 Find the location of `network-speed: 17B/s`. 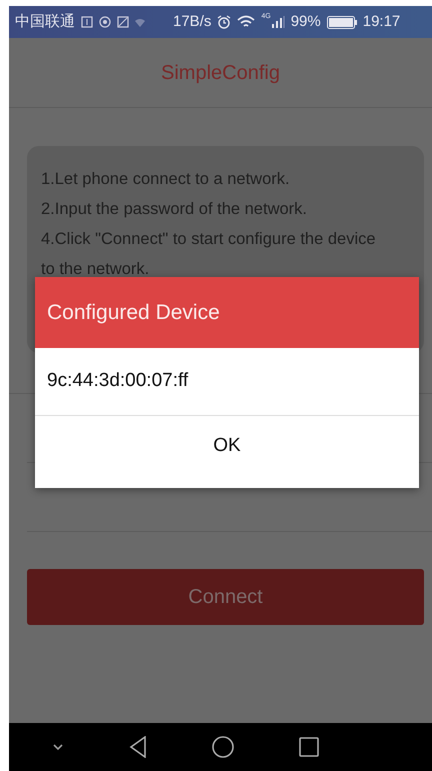

network-speed: 17B/s is located at coordinates (192, 22).